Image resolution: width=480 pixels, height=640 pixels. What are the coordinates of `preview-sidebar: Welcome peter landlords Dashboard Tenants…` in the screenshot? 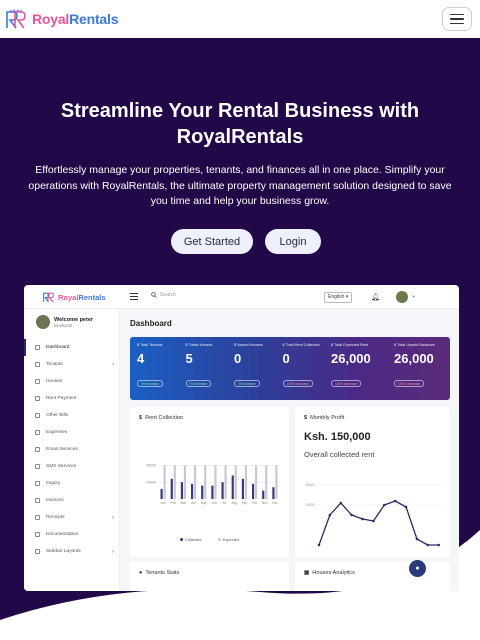 It's located at (72, 450).